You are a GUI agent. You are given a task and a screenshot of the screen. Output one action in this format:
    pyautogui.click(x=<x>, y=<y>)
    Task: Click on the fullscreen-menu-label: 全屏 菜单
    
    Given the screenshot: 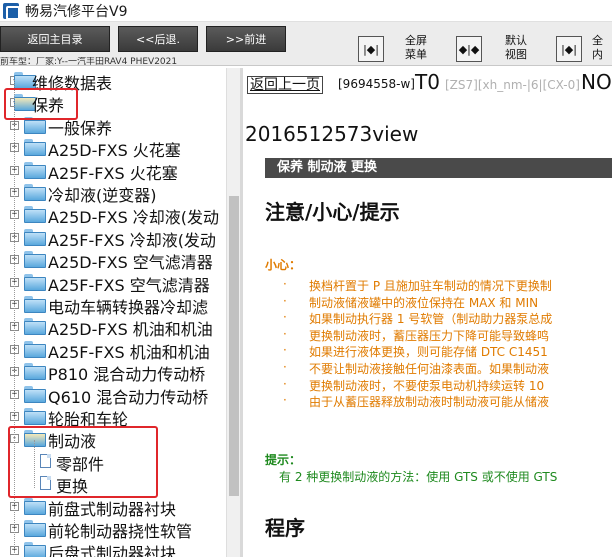 What is the action you would take?
    pyautogui.click(x=416, y=48)
    